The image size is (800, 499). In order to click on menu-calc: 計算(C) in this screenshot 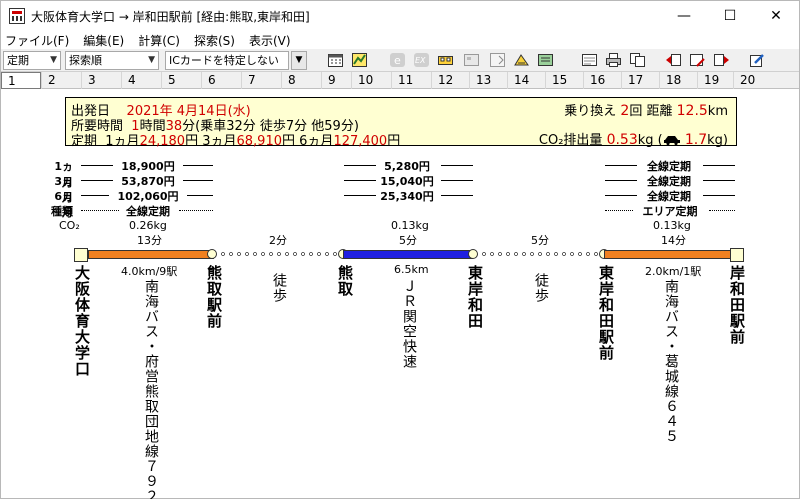, I will do `click(159, 40)`.